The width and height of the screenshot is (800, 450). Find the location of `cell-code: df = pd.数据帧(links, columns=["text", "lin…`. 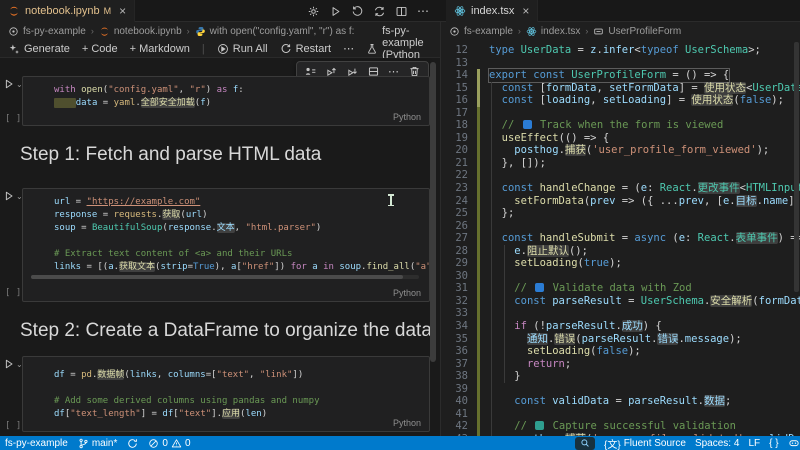

cell-code: df = pd.数据帧(links, columns=["text", "lin… is located at coordinates (236, 395).